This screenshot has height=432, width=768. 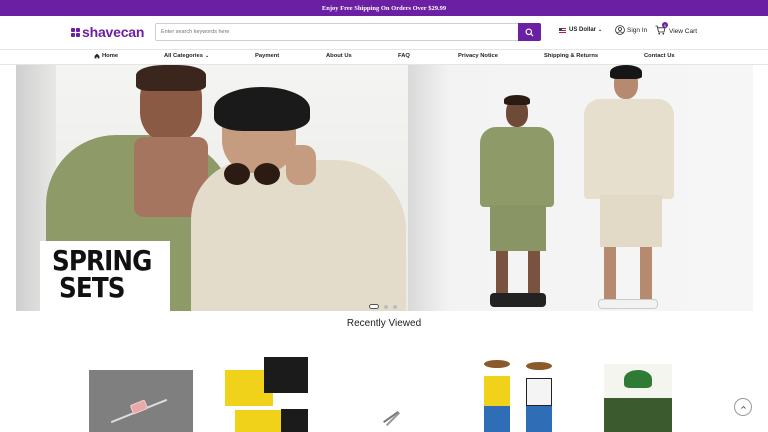 What do you see at coordinates (518, 228) in the screenshot?
I see `model-olive-set-shorts` at bounding box center [518, 228].